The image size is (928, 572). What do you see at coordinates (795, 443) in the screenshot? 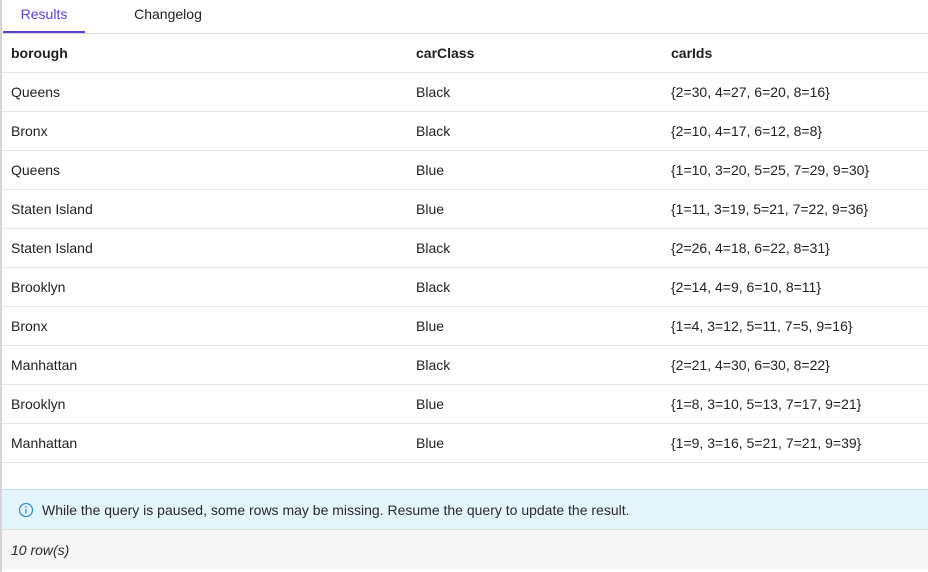
I see `cell-carids: {1=9, 3=16, 5=21, 7=21, 9=39}` at bounding box center [795, 443].